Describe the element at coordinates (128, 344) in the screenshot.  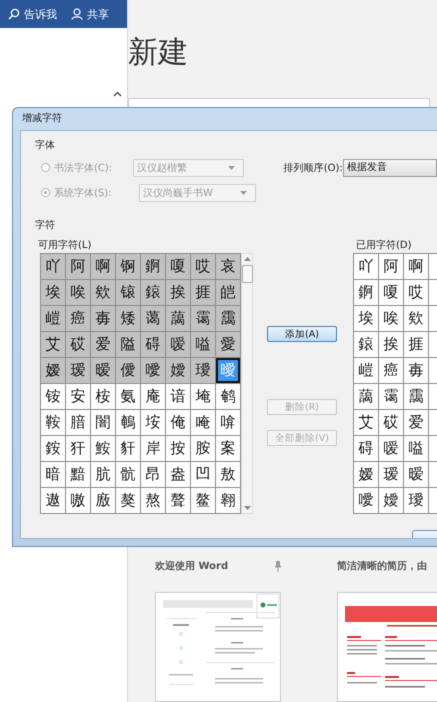
I see `character-cell: 隘` at that location.